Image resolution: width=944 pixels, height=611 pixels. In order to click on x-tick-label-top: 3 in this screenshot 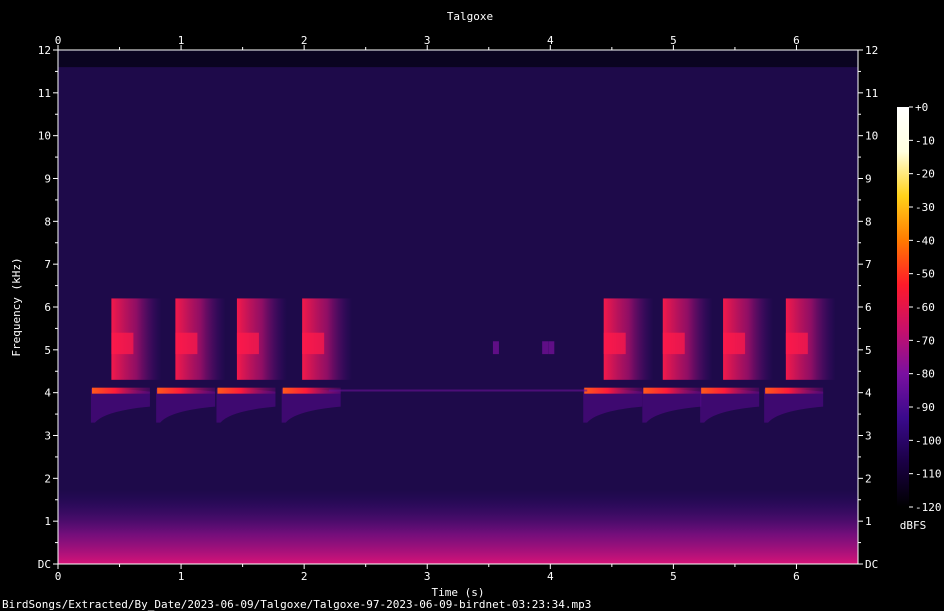, I will do `click(427, 40)`.